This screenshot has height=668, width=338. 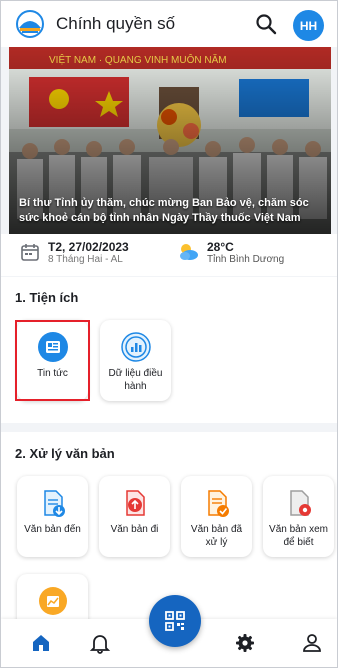 I want to click on qr-scan-icon, so click(x=175, y=621).